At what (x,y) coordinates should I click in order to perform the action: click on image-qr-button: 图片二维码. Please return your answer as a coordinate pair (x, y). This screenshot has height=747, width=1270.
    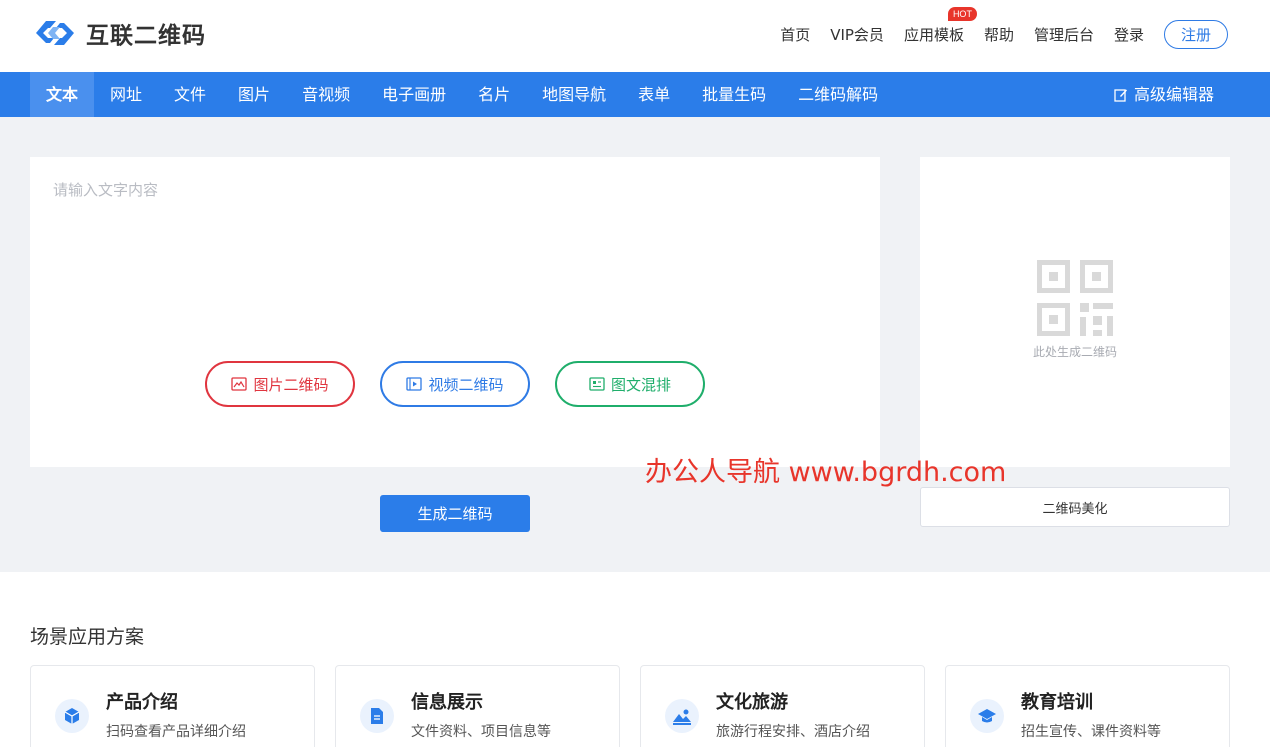
    Looking at the image, I should click on (280, 384).